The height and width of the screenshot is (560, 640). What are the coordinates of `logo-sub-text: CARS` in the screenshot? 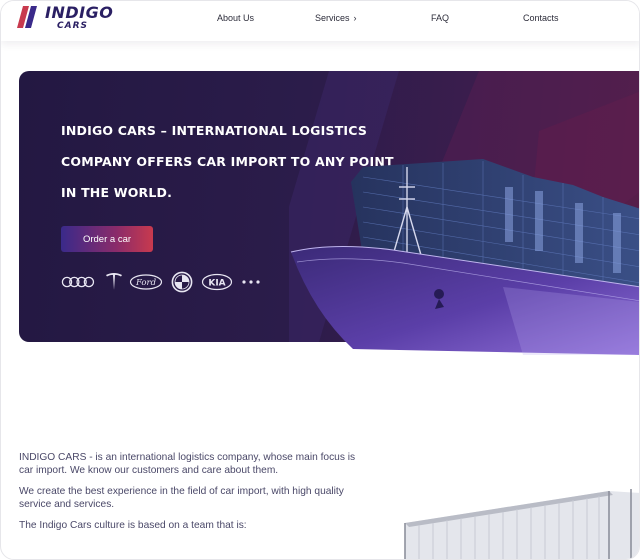 It's located at (72, 26).